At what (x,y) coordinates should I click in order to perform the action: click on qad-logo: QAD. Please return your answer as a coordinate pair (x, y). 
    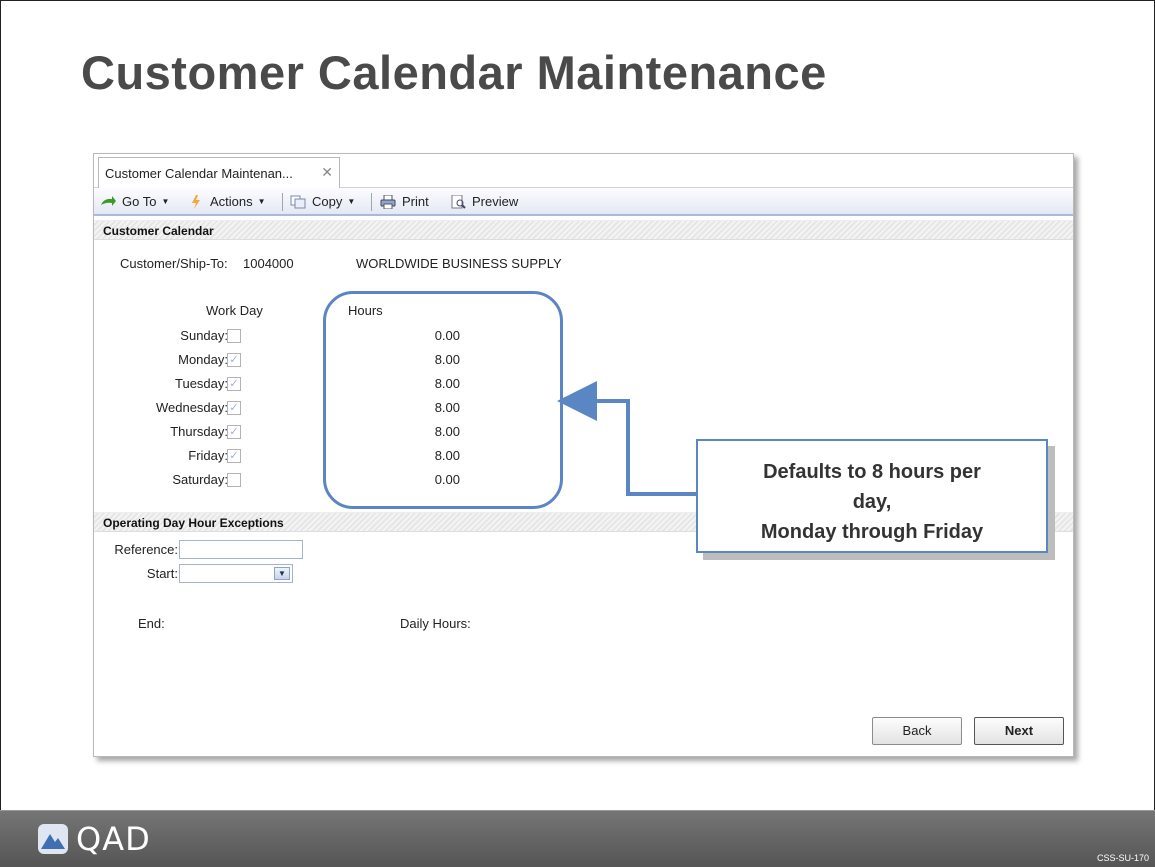
    Looking at the image, I should click on (94, 839).